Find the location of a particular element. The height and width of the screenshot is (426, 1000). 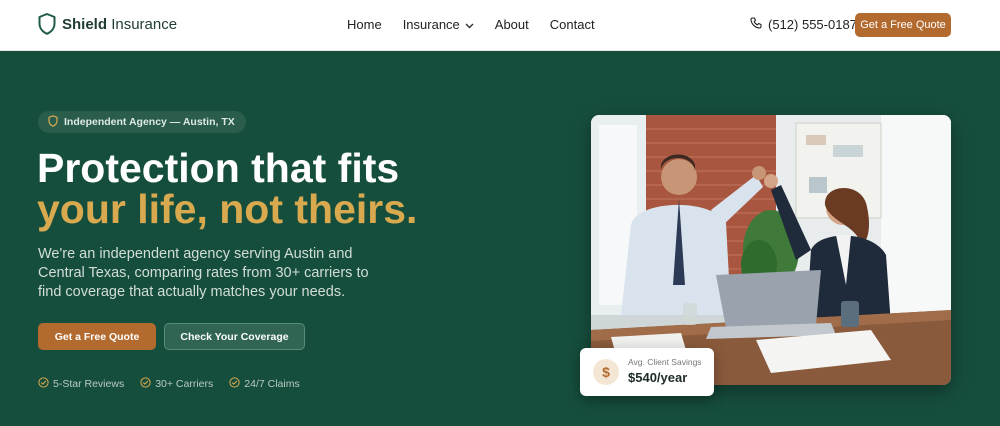

dollar-icon: $ is located at coordinates (606, 372).